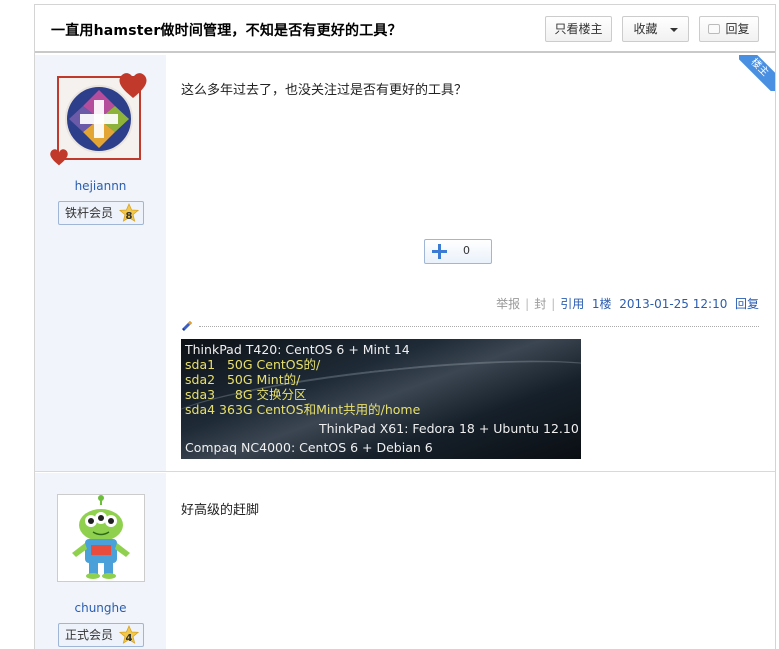  Describe the element at coordinates (673, 29) in the screenshot. I see `chevron-down-icon` at that location.